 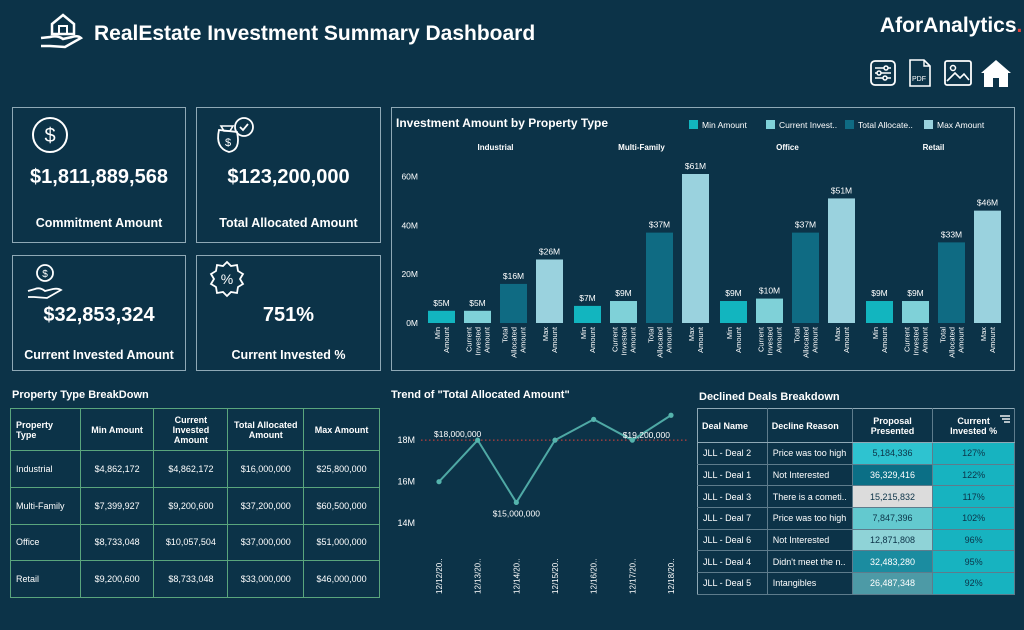 I want to click on data-label: $15,000,000, so click(x=517, y=513).